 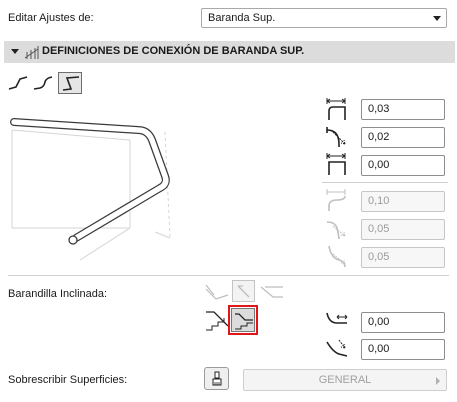 What do you see at coordinates (68, 380) in the screenshot?
I see `override-surfaces-label: Sobrescribir Superficies:` at bounding box center [68, 380].